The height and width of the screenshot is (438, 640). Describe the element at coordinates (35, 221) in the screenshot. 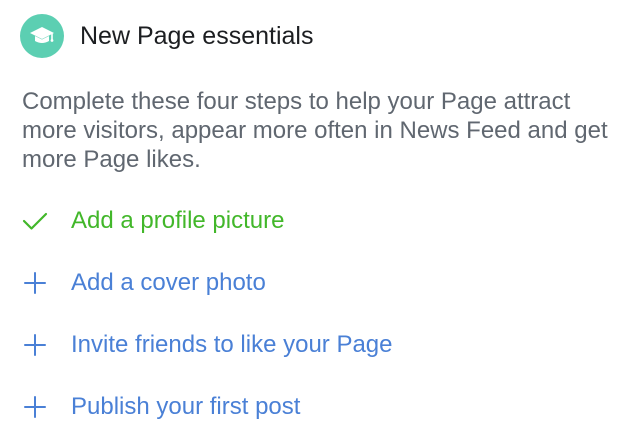

I see `checkmark-icon` at that location.